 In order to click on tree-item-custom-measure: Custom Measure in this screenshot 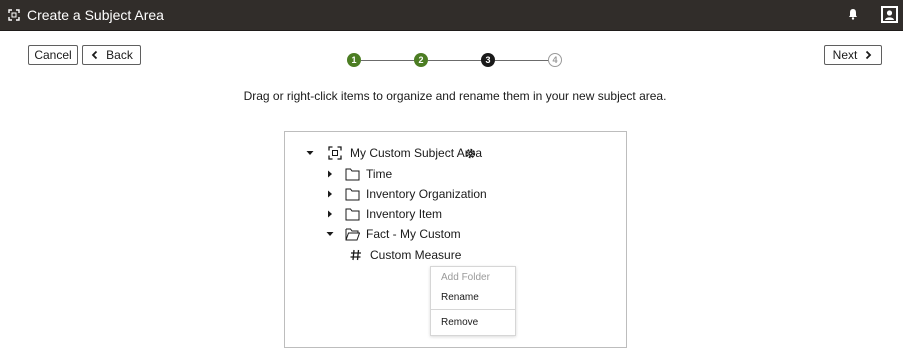, I will do `click(473, 255)`.